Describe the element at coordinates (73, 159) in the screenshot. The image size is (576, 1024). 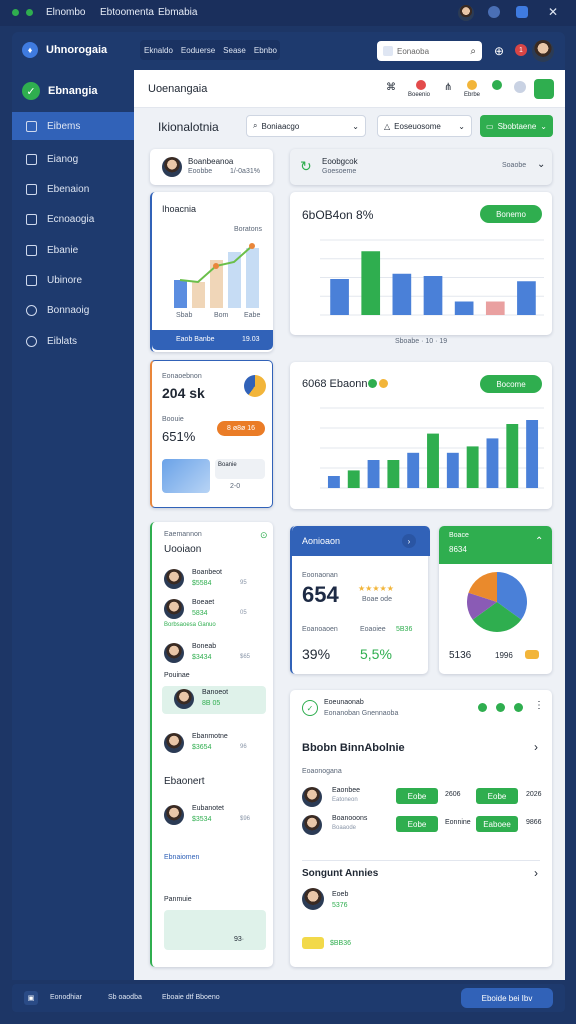
I see `sidebar-item: Eianog` at that location.